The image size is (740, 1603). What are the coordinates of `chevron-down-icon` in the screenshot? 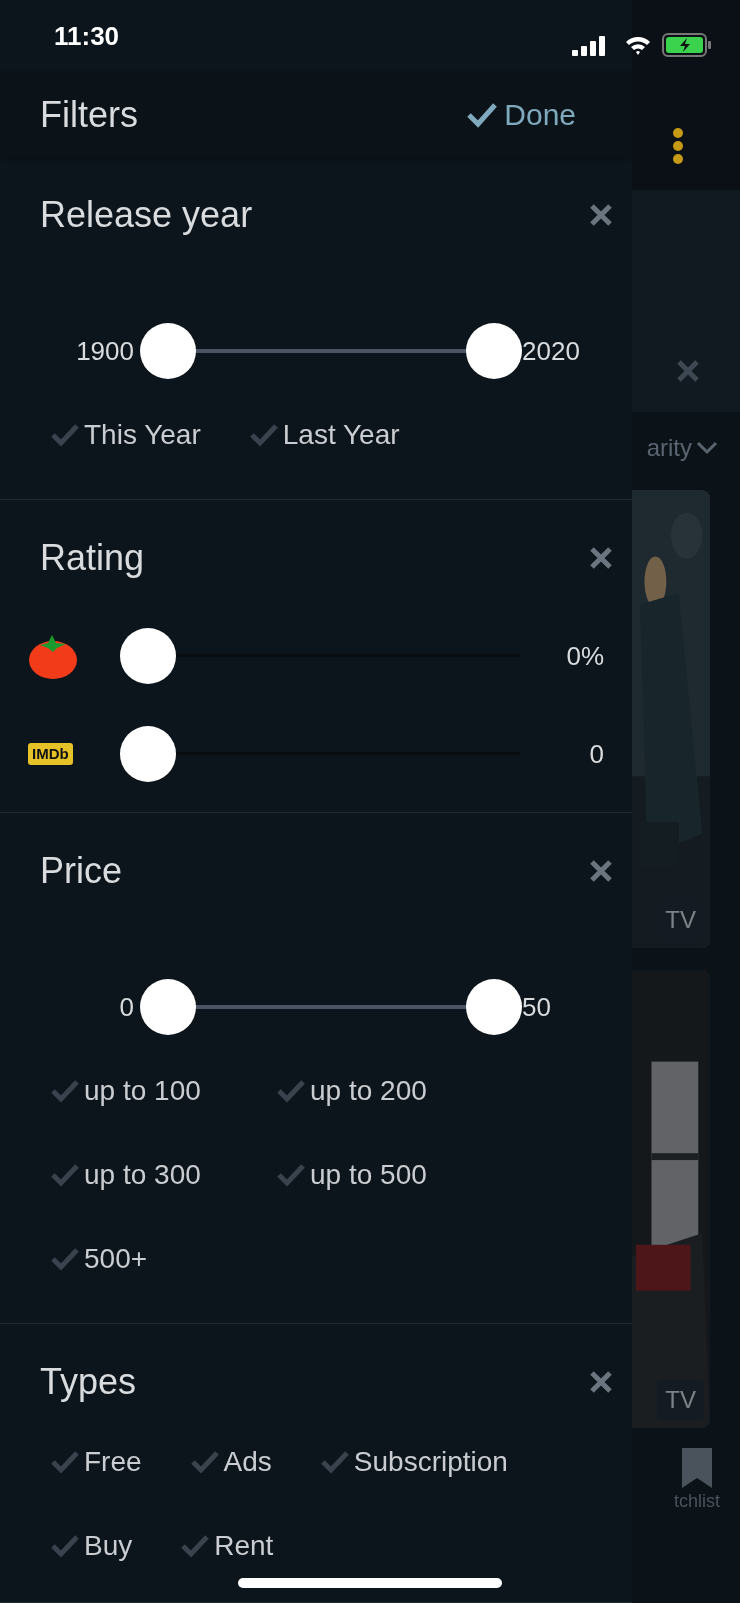 It's located at (707, 448).